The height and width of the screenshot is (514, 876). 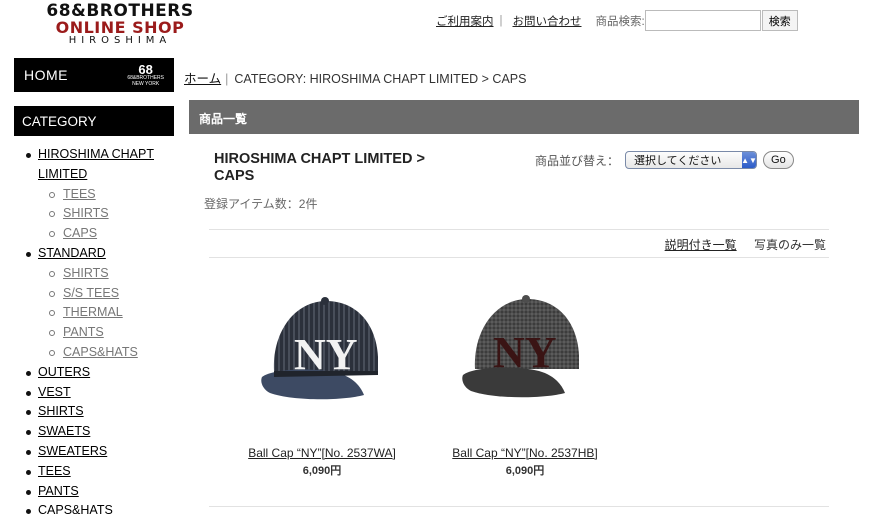 What do you see at coordinates (99, 373) in the screenshot?
I see `category-item: OUTERS` at bounding box center [99, 373].